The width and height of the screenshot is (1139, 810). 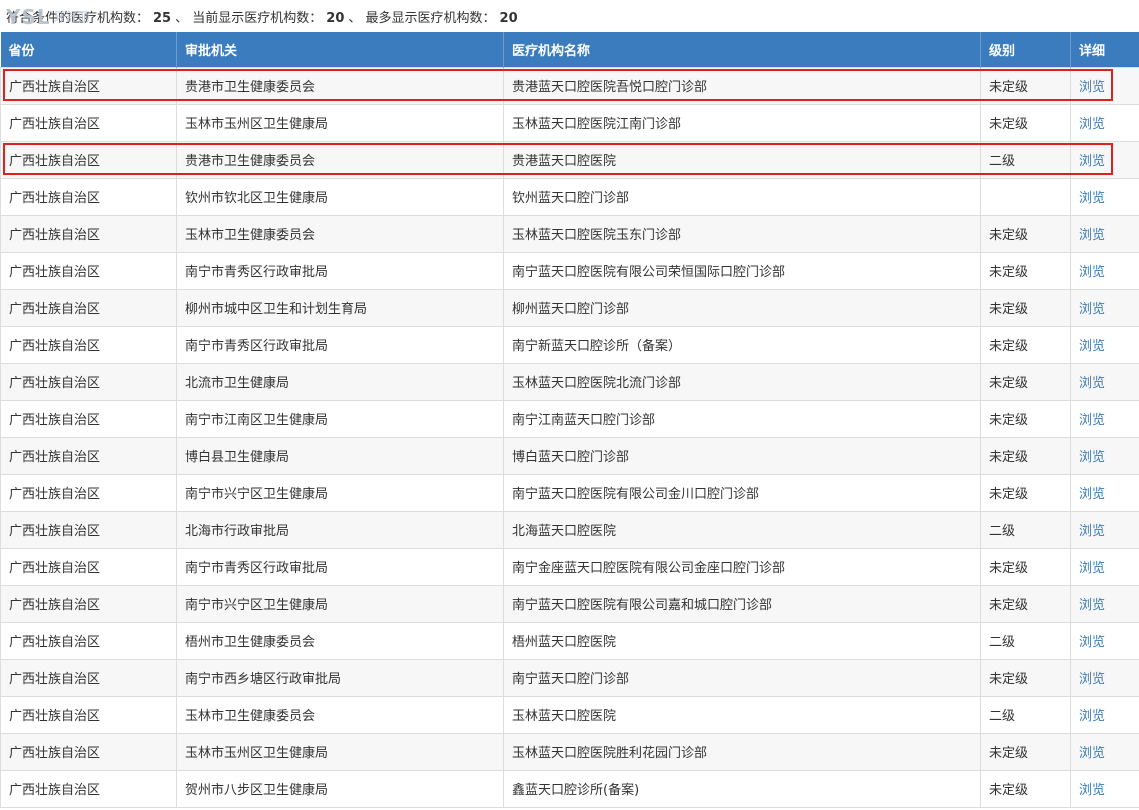 I want to click on cell-authority: 钦州市钦北区卫生健康局, so click(x=340, y=196).